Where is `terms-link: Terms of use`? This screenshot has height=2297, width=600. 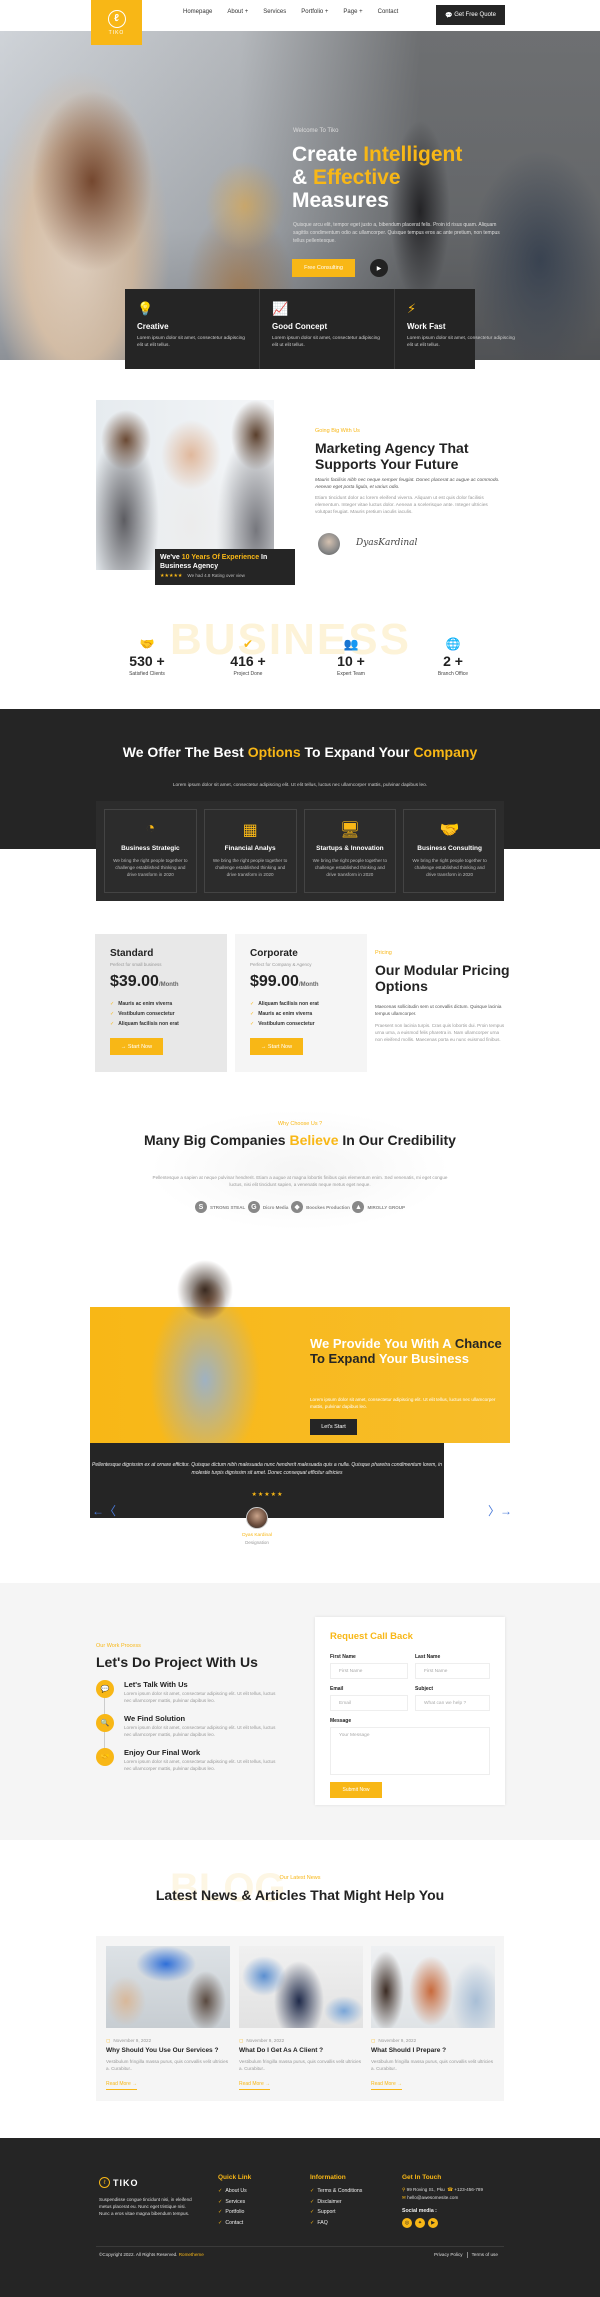 terms-link: Terms of use is located at coordinates (485, 2255).